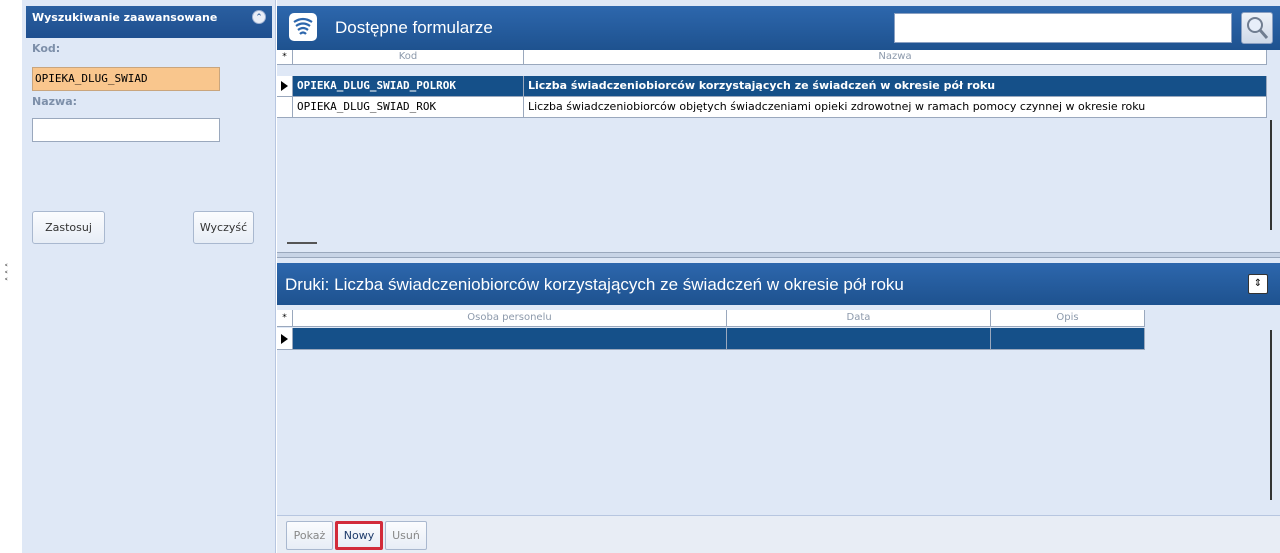 This screenshot has height=553, width=1280. I want to click on column-header-osoba: Osoba personelu, so click(510, 318).